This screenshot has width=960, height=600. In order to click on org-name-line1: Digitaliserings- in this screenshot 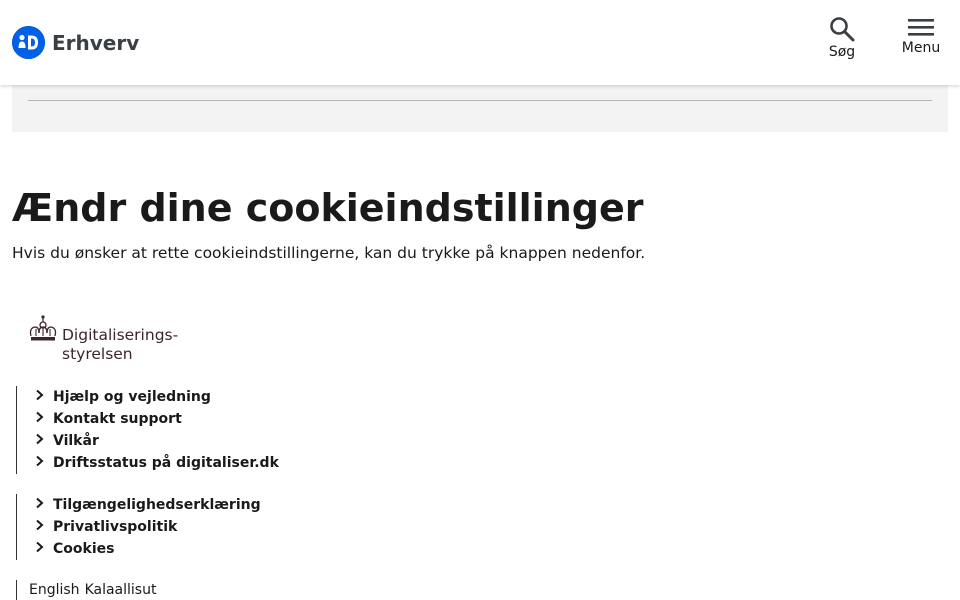, I will do `click(120, 335)`.